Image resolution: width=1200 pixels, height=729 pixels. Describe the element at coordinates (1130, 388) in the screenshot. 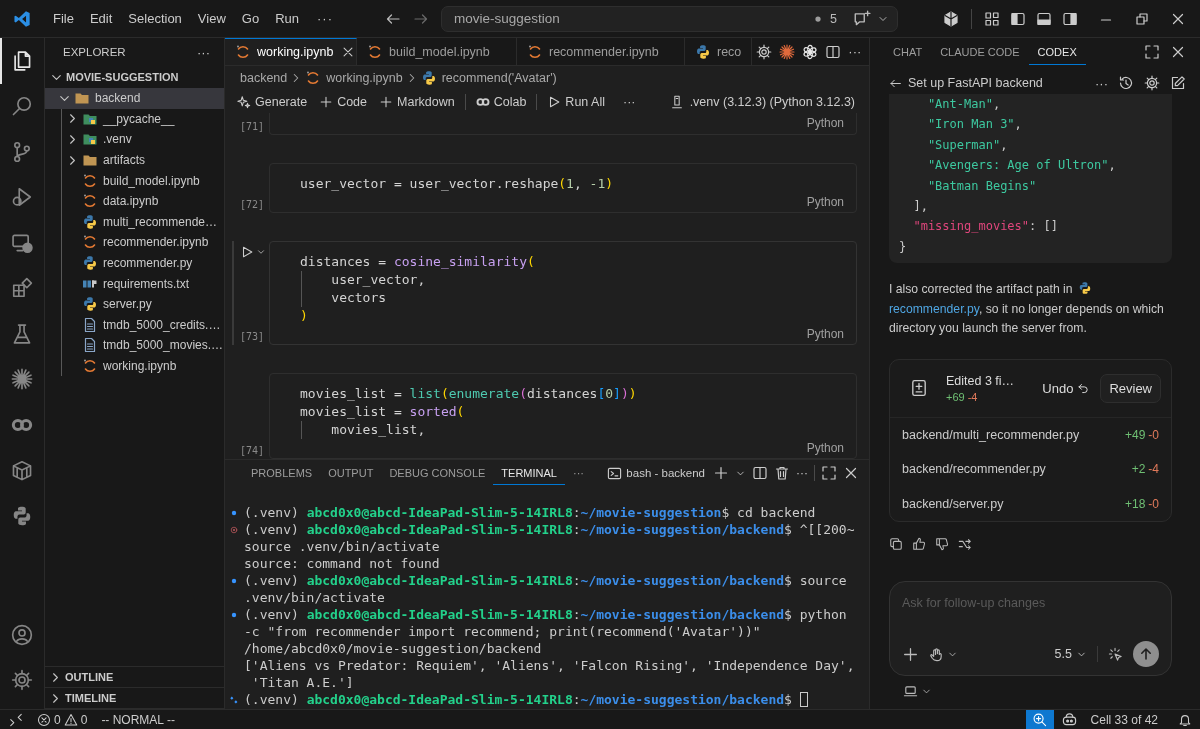

I see `review-button: Review` at that location.